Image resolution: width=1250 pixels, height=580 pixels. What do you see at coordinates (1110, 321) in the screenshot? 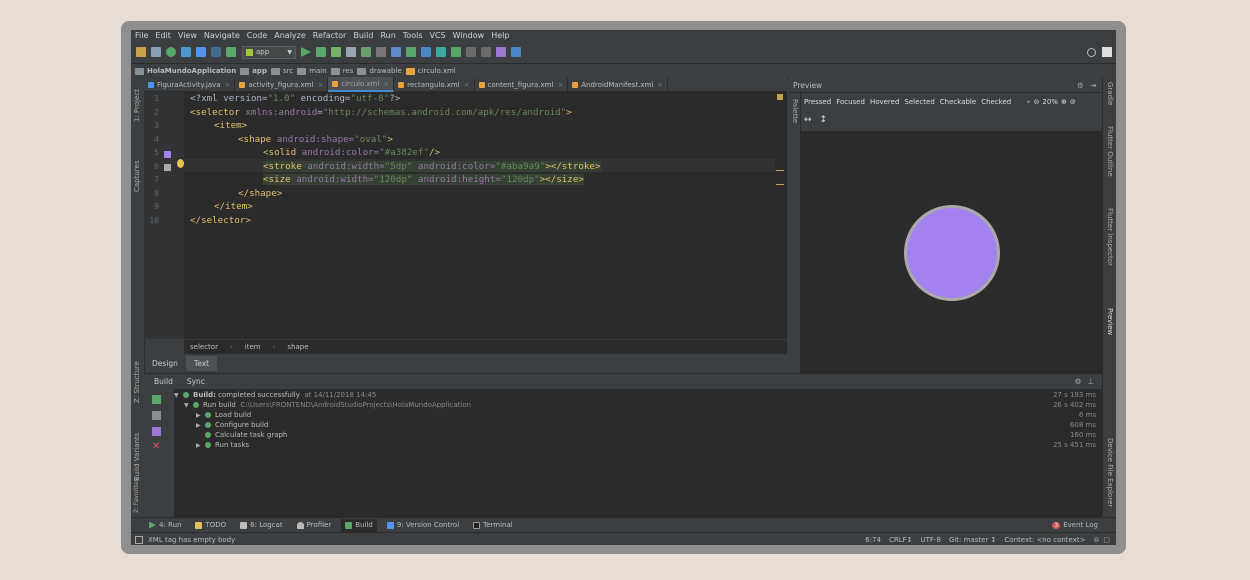
I see `preview-tool-tab: Preview` at bounding box center [1110, 321].